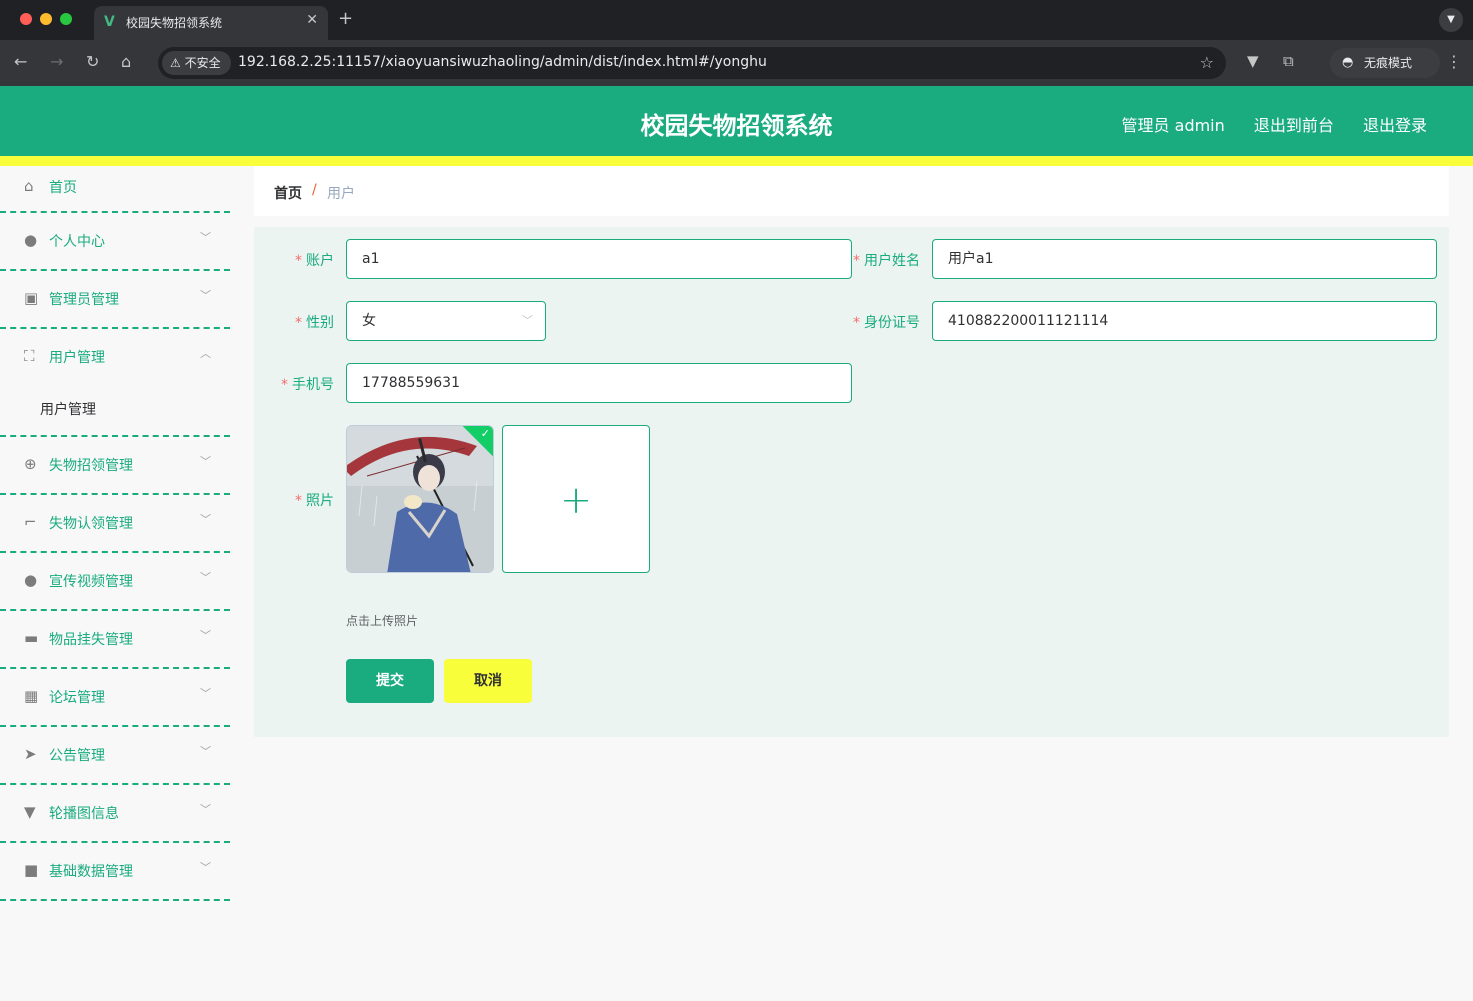 The image size is (1473, 1001). Describe the element at coordinates (1388, 63) in the screenshot. I see `incognito-label: 无痕模式` at that location.